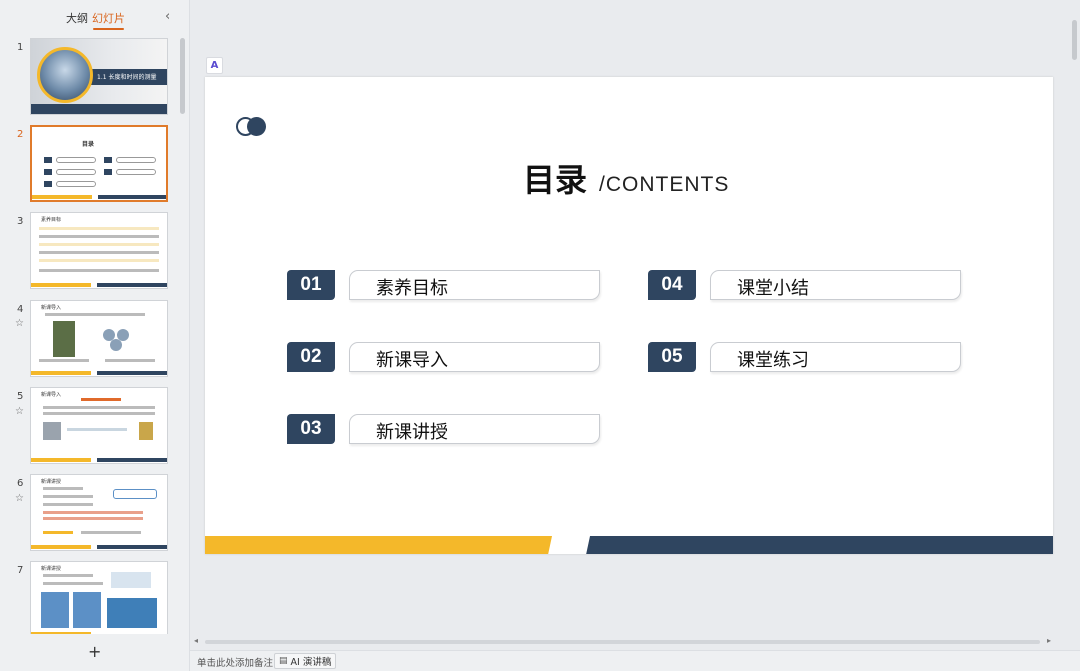 This screenshot has height=671, width=1080. Describe the element at coordinates (20, 47) in the screenshot. I see `thumb-number: 1` at that location.